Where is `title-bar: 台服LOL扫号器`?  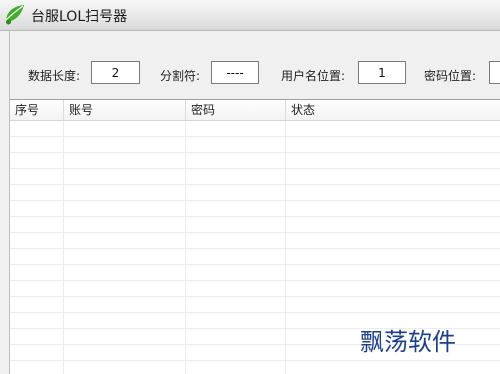
title-bar: 台服LOL扫号器 is located at coordinates (250, 15).